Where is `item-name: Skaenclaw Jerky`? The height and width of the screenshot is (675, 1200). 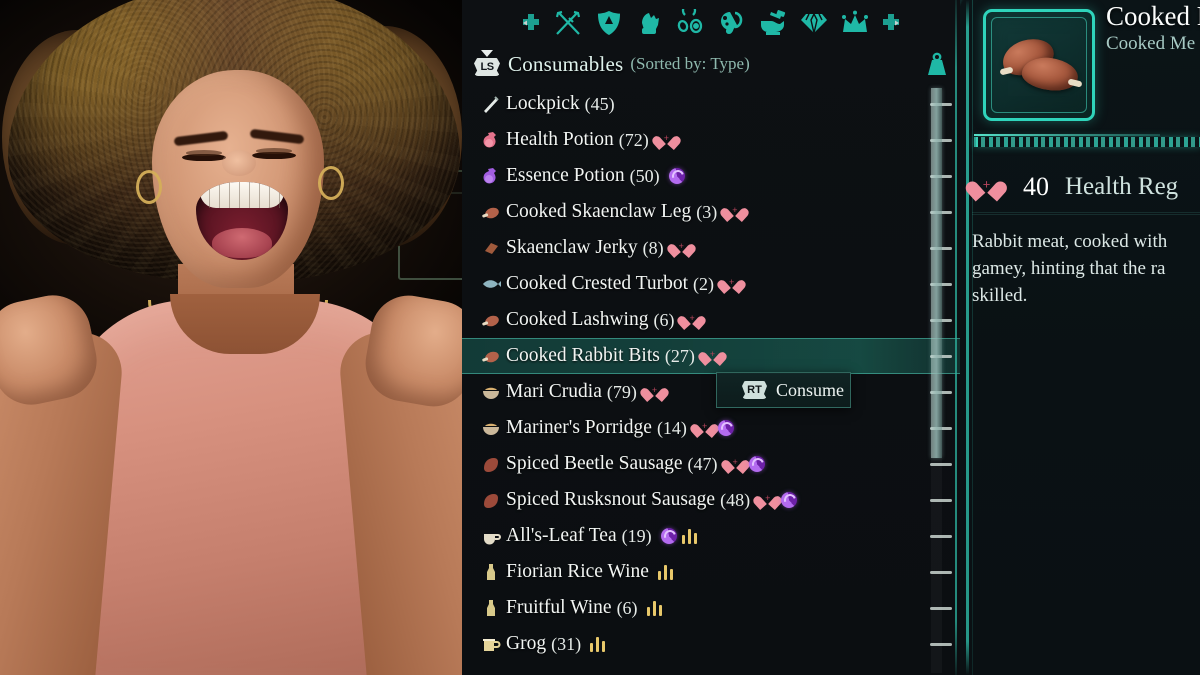 item-name: Skaenclaw Jerky is located at coordinates (572, 247).